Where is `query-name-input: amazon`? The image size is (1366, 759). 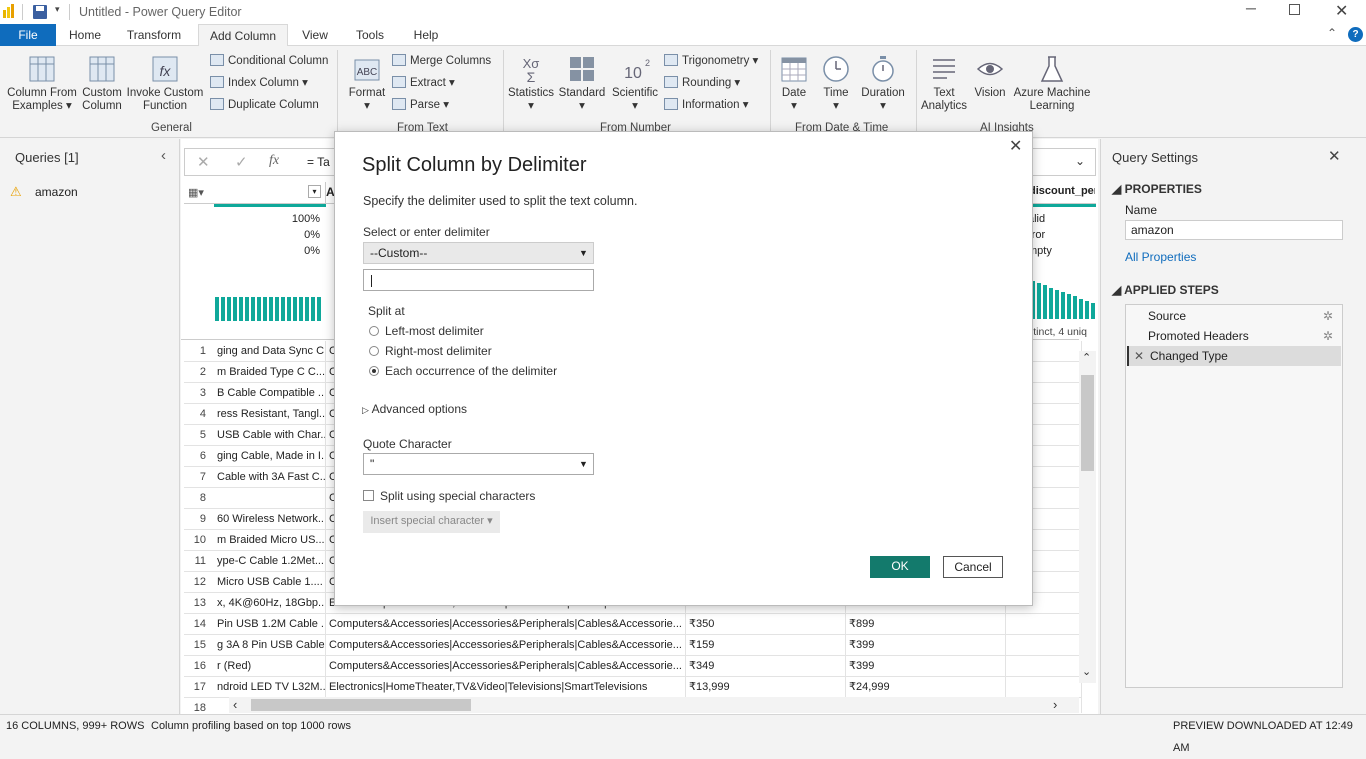 query-name-input: amazon is located at coordinates (1234, 230).